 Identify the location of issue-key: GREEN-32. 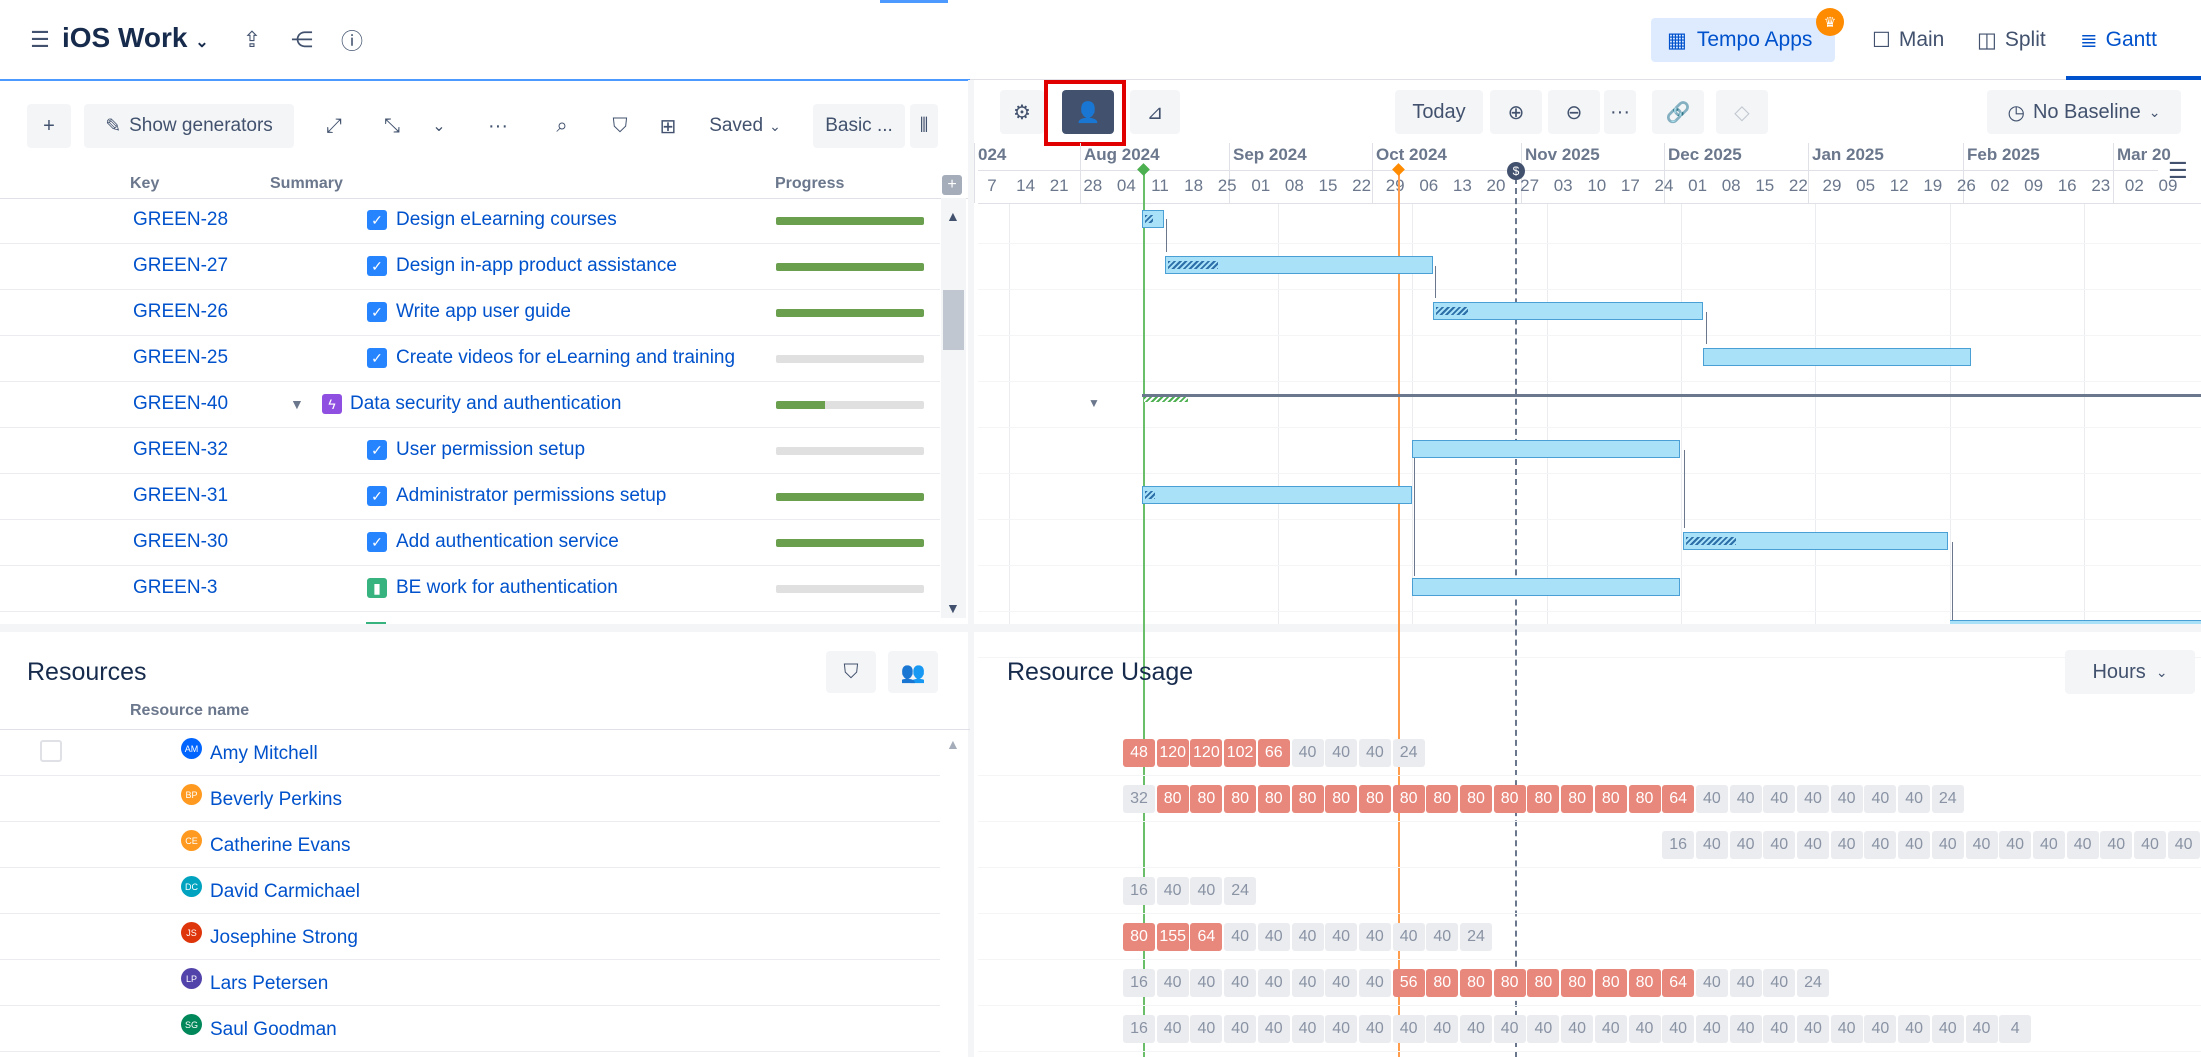
(180, 450).